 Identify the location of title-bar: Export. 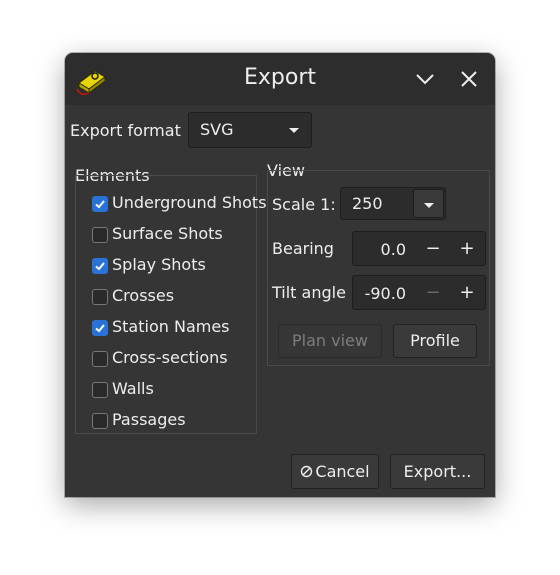
(280, 79).